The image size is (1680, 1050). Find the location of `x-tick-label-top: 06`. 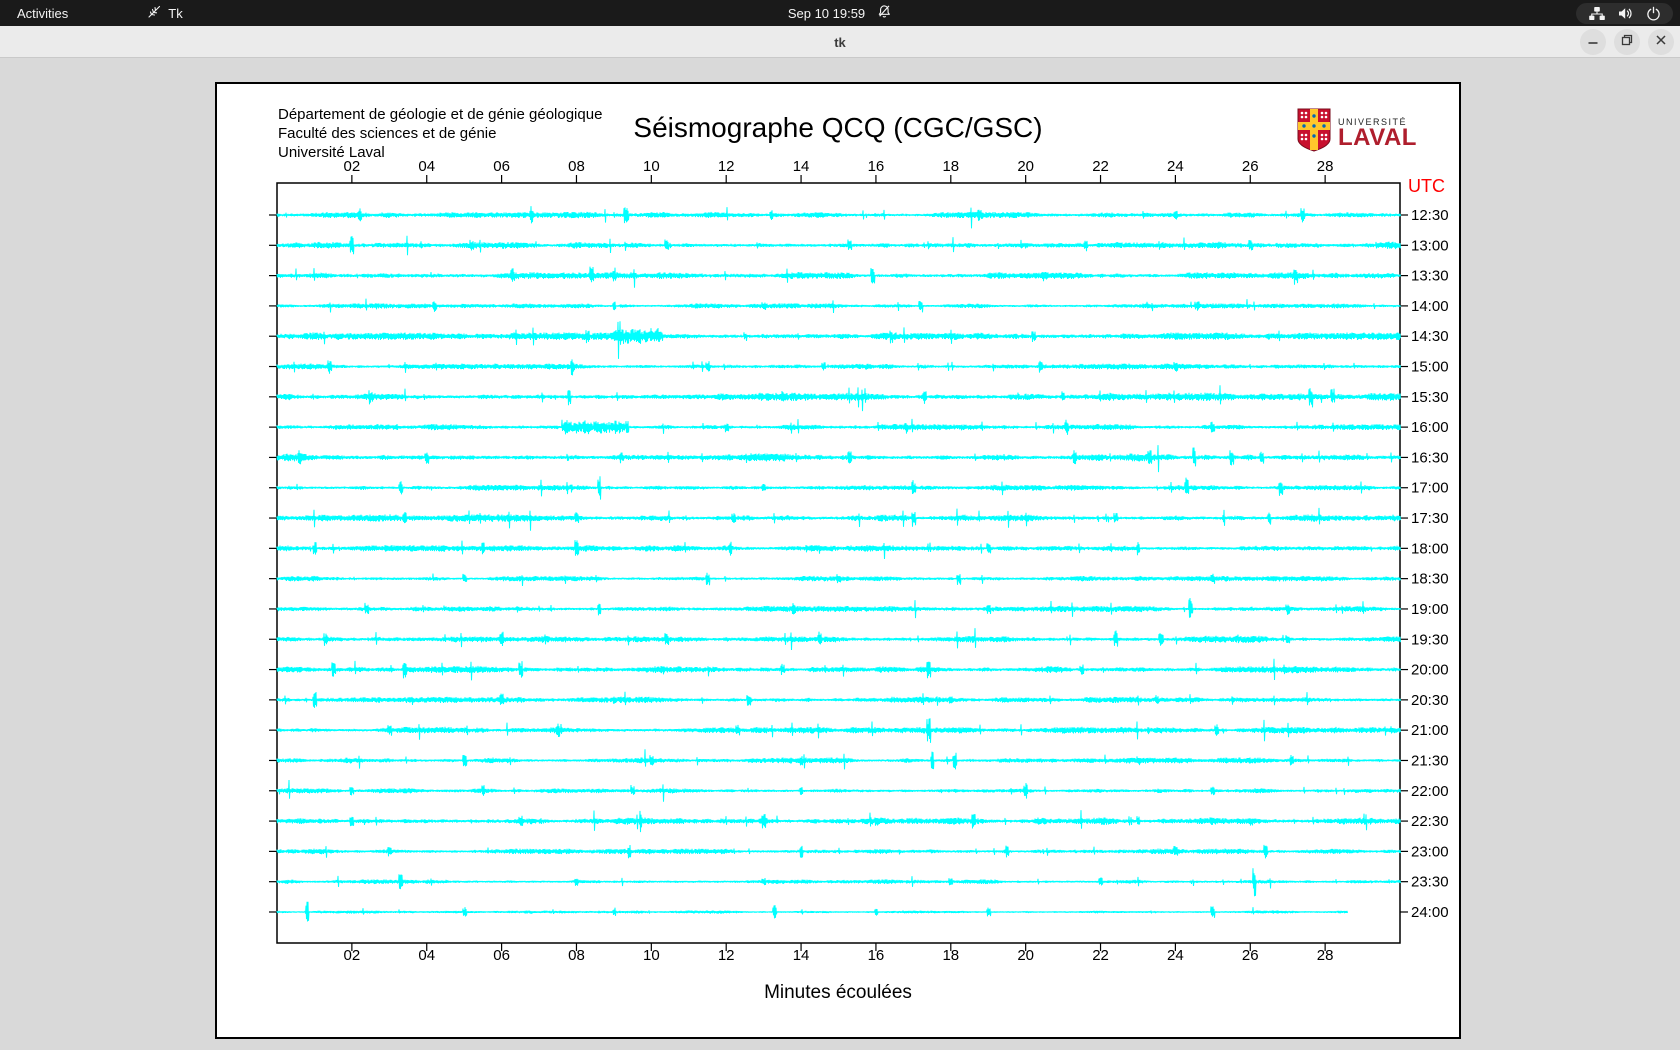

x-tick-label-top: 06 is located at coordinates (501, 166).